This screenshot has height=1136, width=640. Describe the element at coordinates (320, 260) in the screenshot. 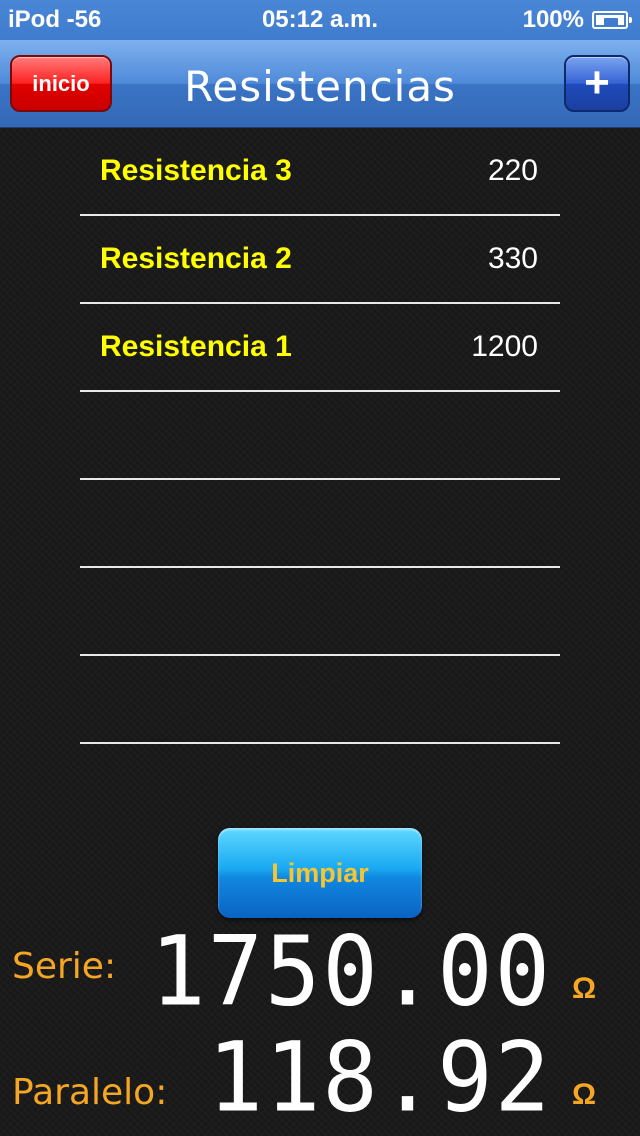

I see `list-item: Resistencia 2 330` at that location.